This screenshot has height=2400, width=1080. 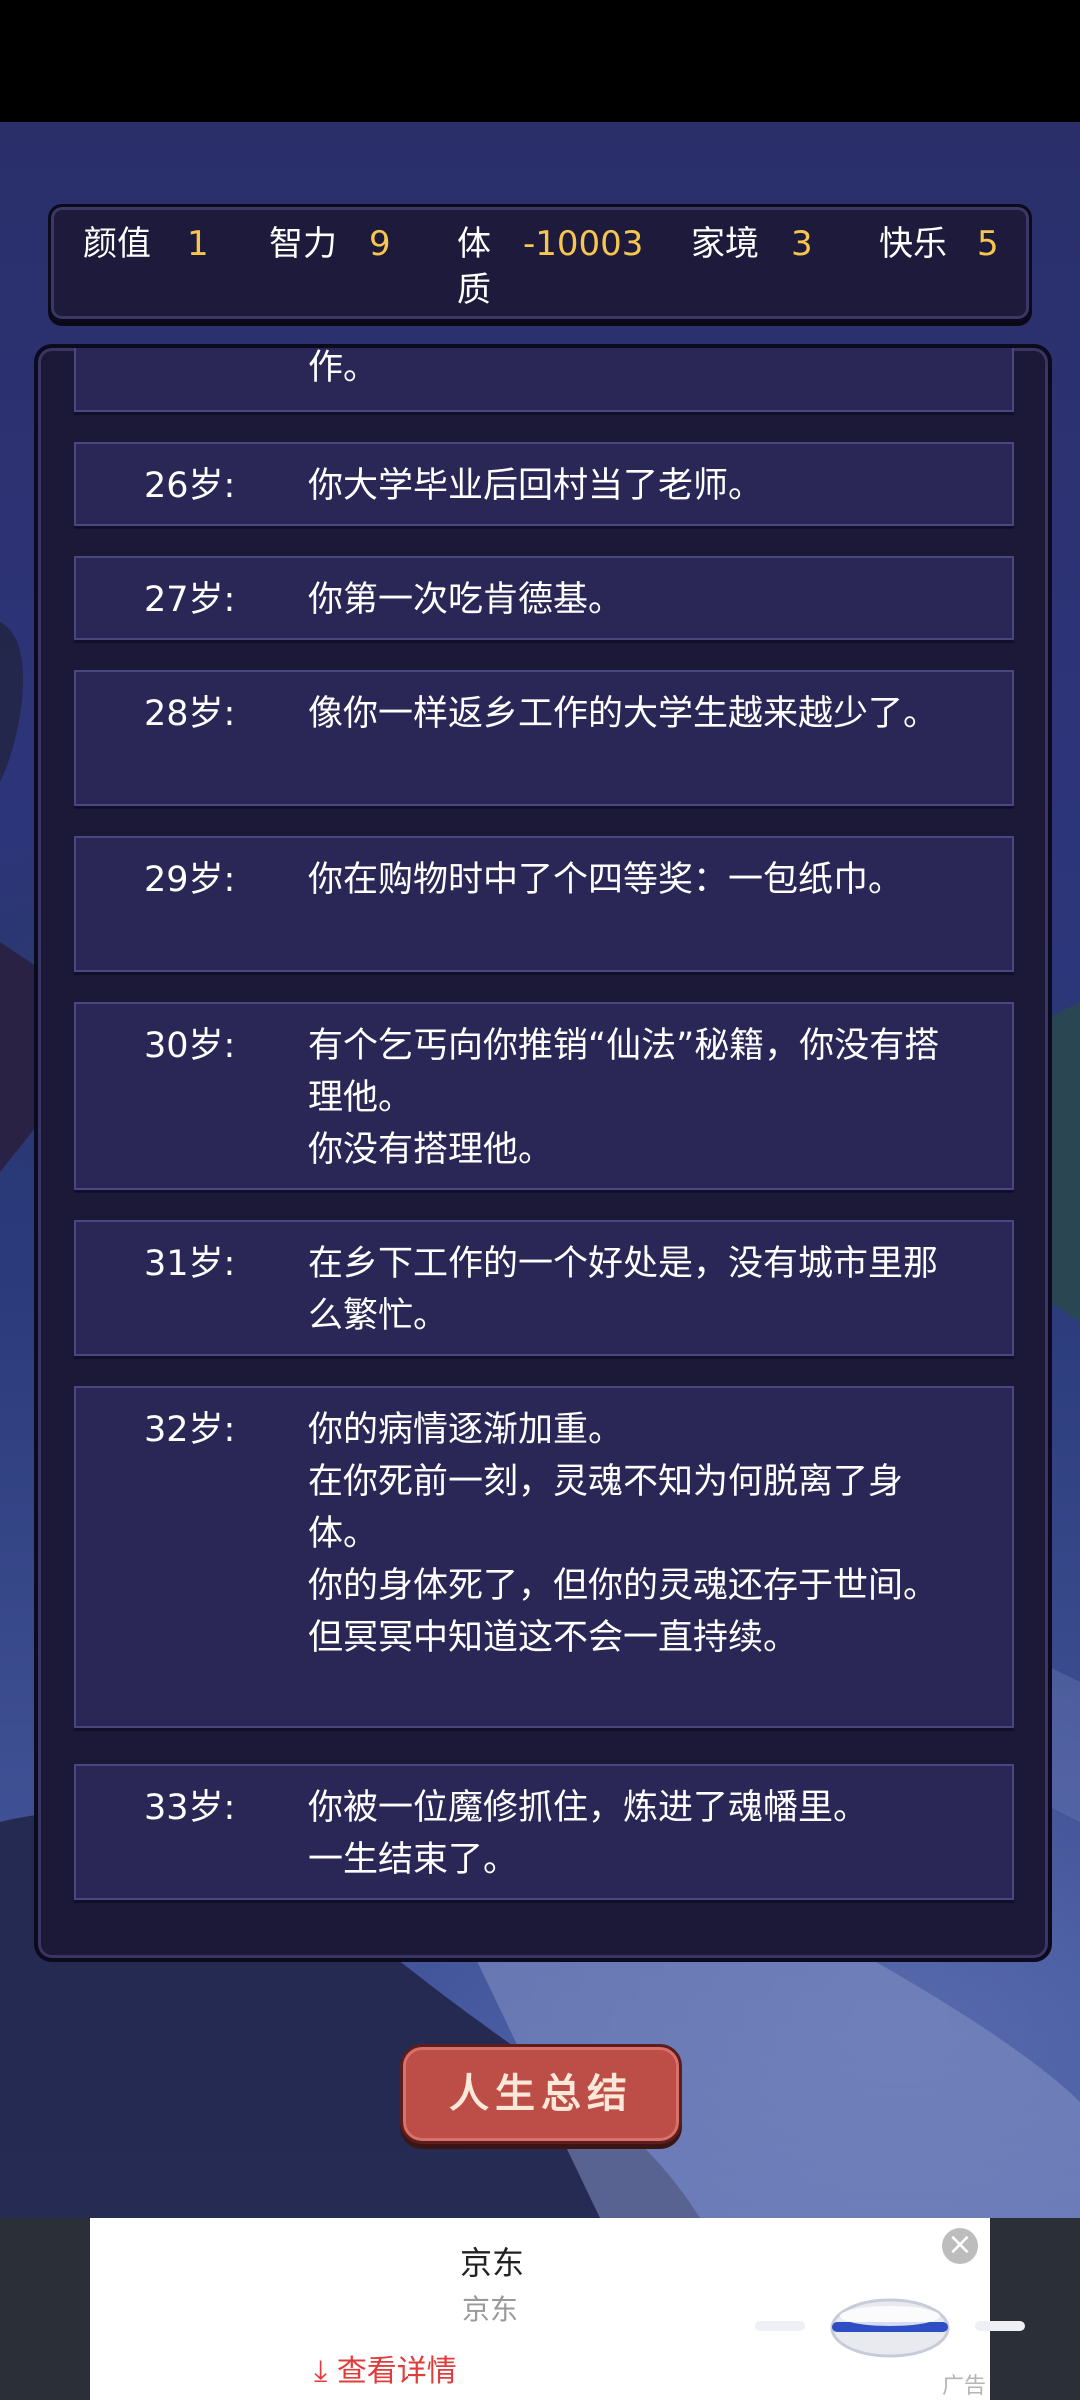 I want to click on attribute-bar: 颜值 1 智力 9 体质 -10003 家境 3 快乐 5, so click(x=540, y=263).